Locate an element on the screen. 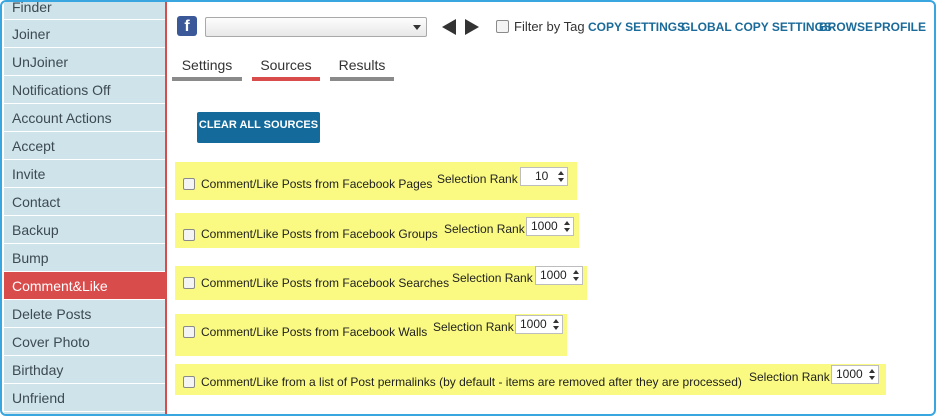 This screenshot has height=416, width=936. sidebar-item-invite: Invite is located at coordinates (84, 174).